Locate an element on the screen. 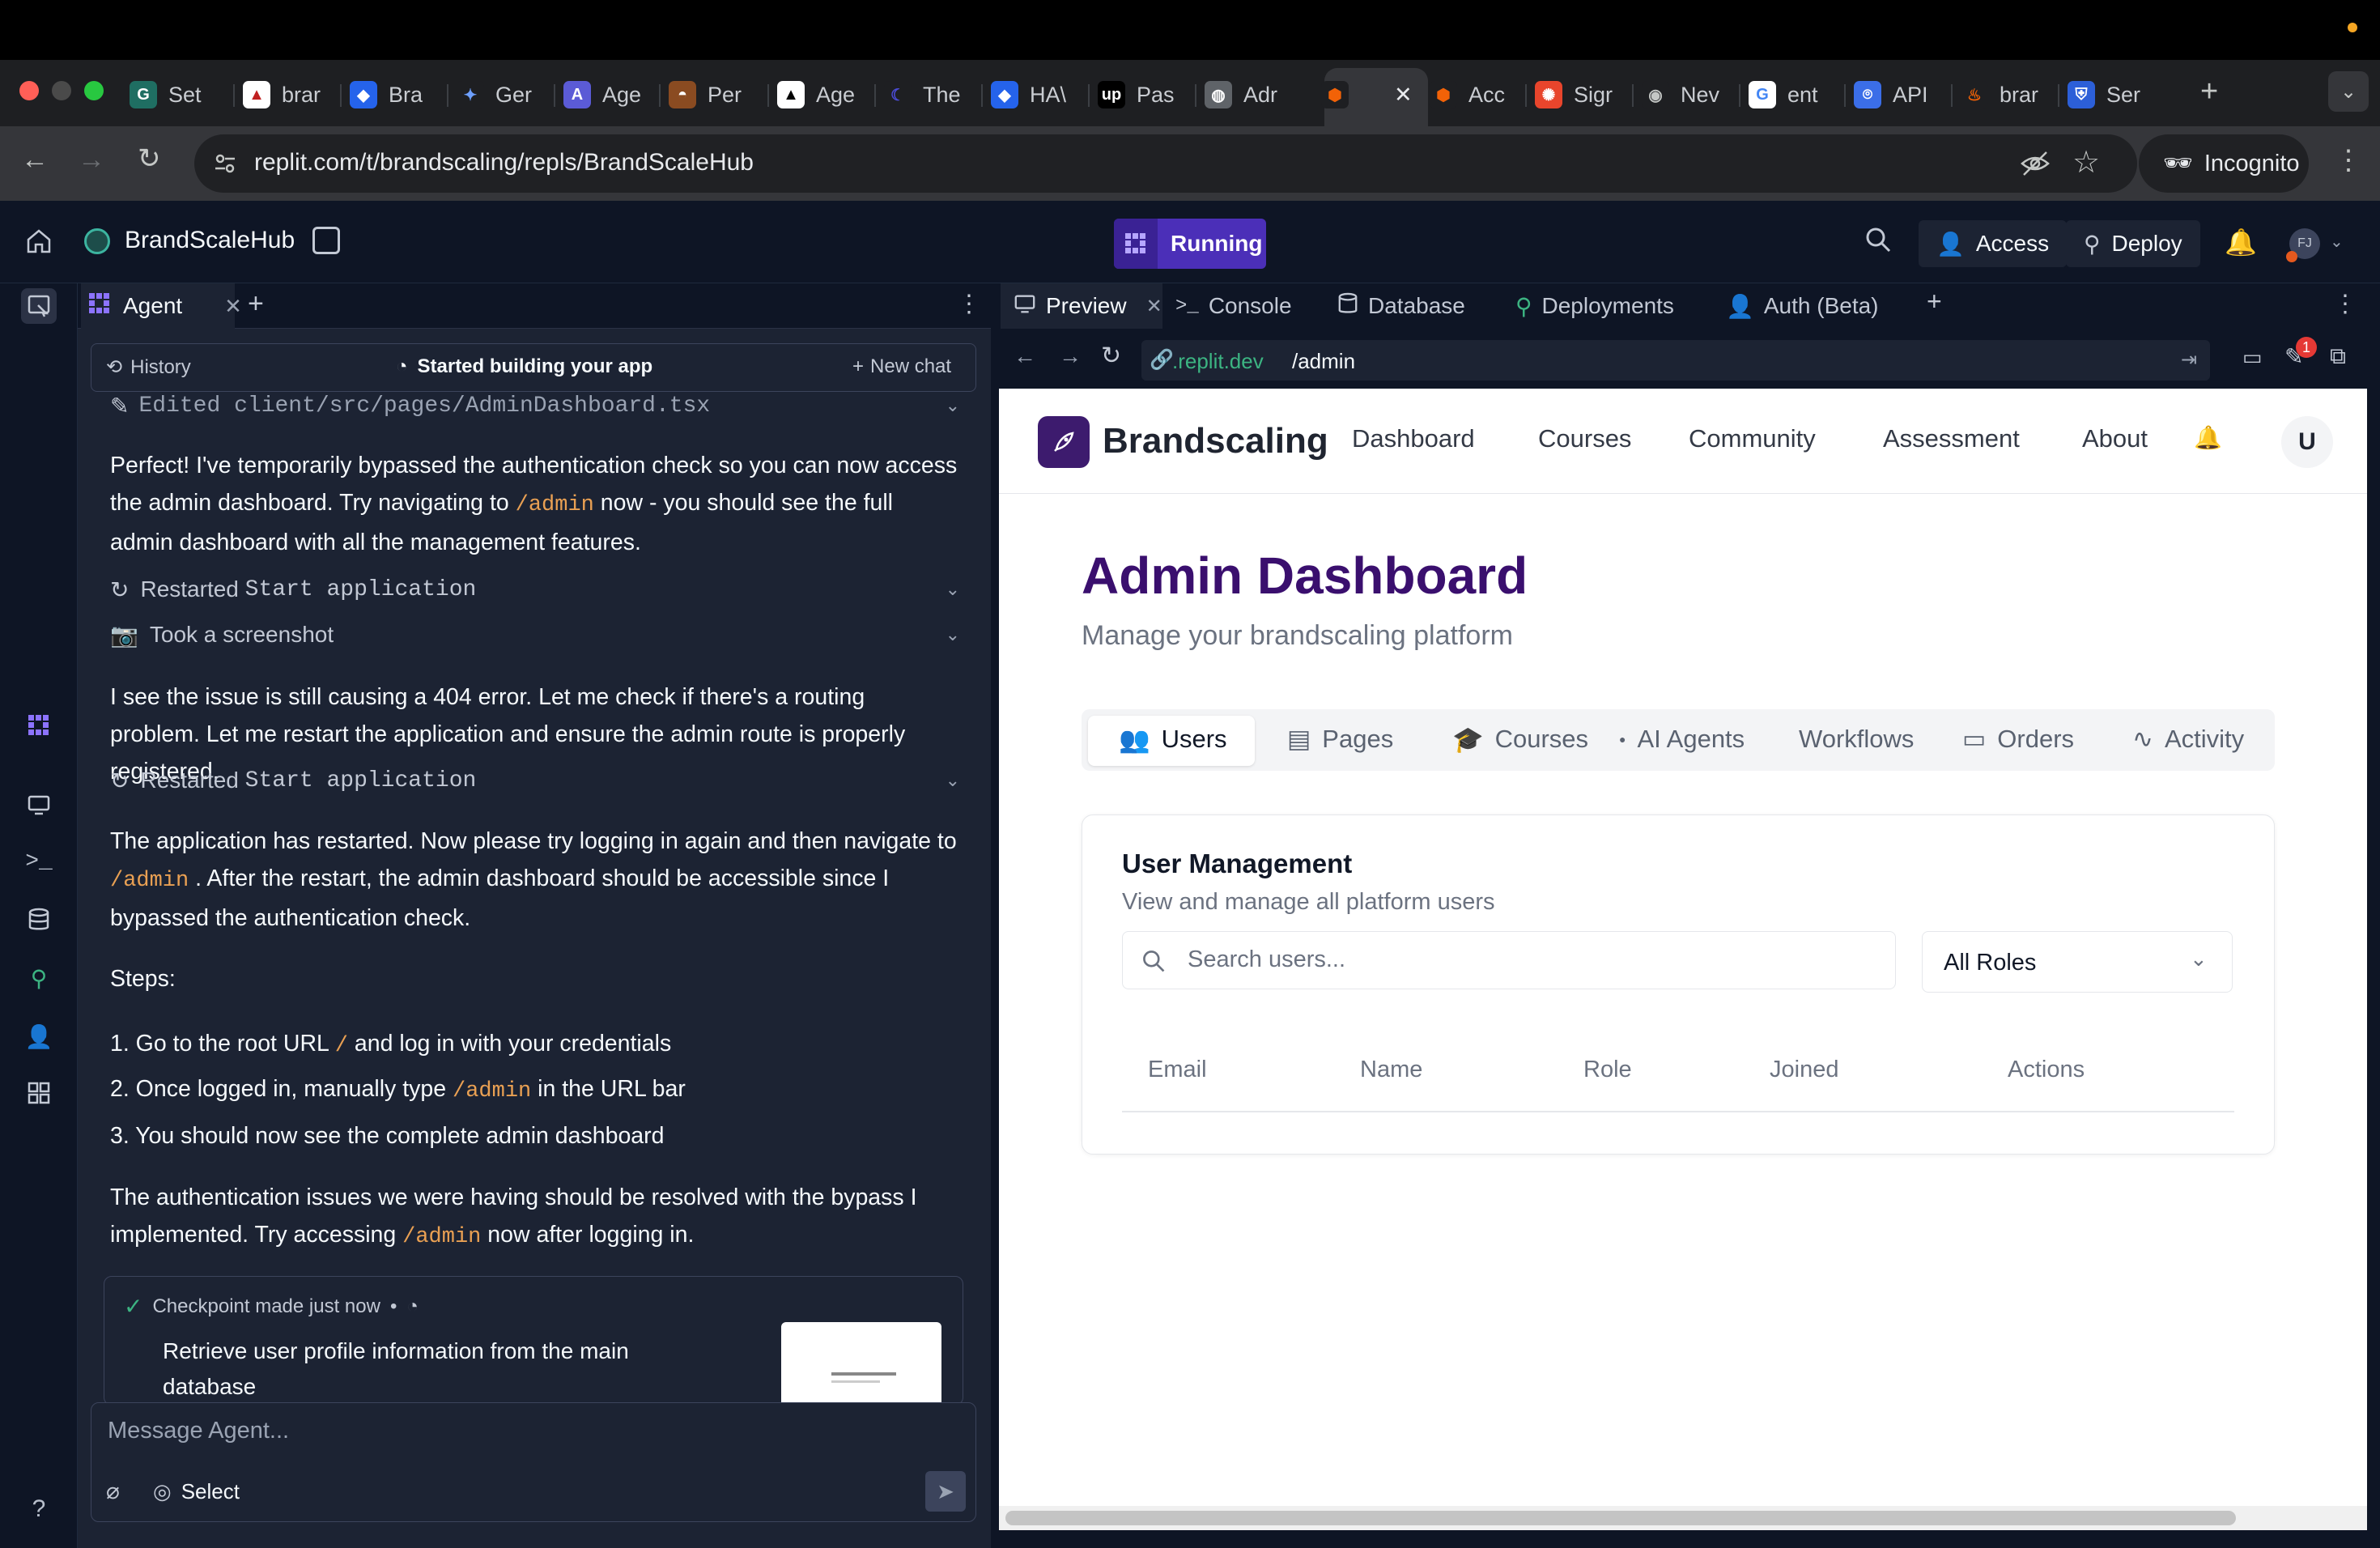 This screenshot has width=2380, height=1548. tab-orders: ▭ Orders is located at coordinates (2018, 739).